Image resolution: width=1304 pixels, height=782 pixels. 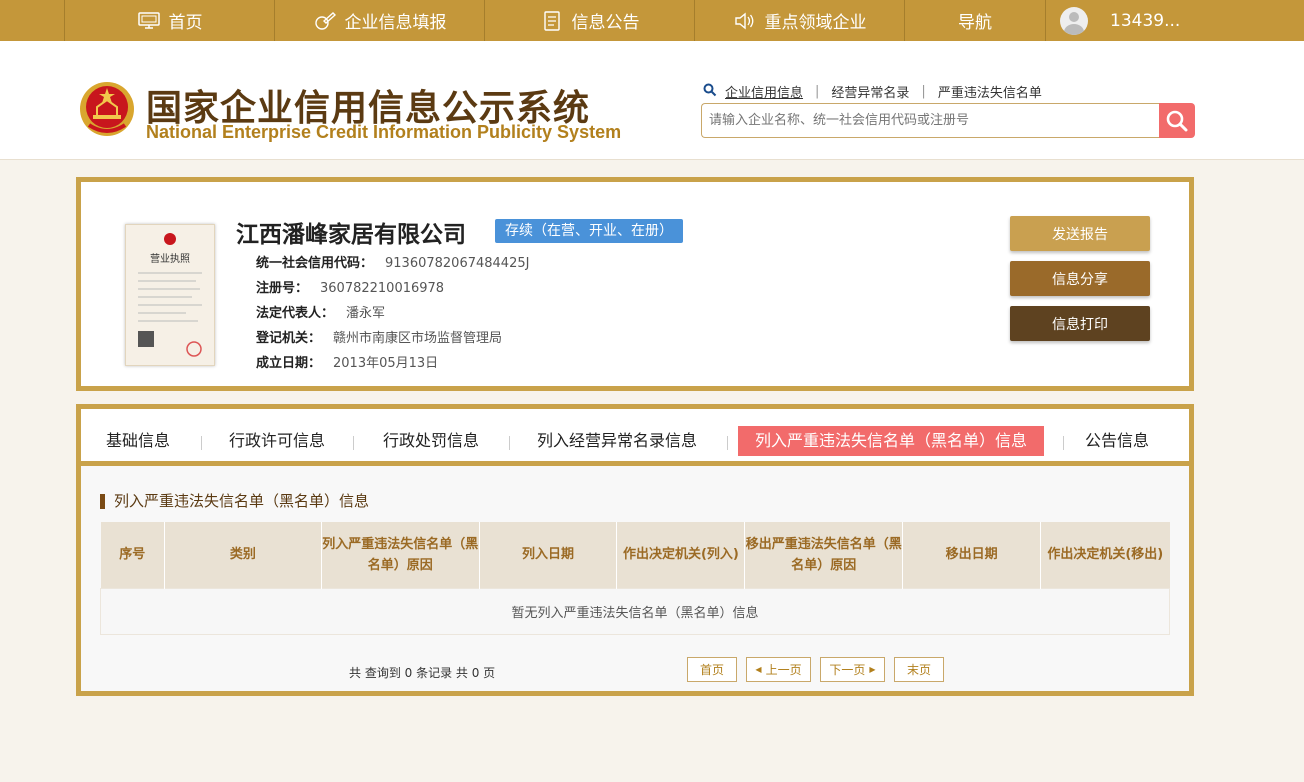 I want to click on search-link-blacklist: 严重违法失信名单, so click(x=990, y=91).